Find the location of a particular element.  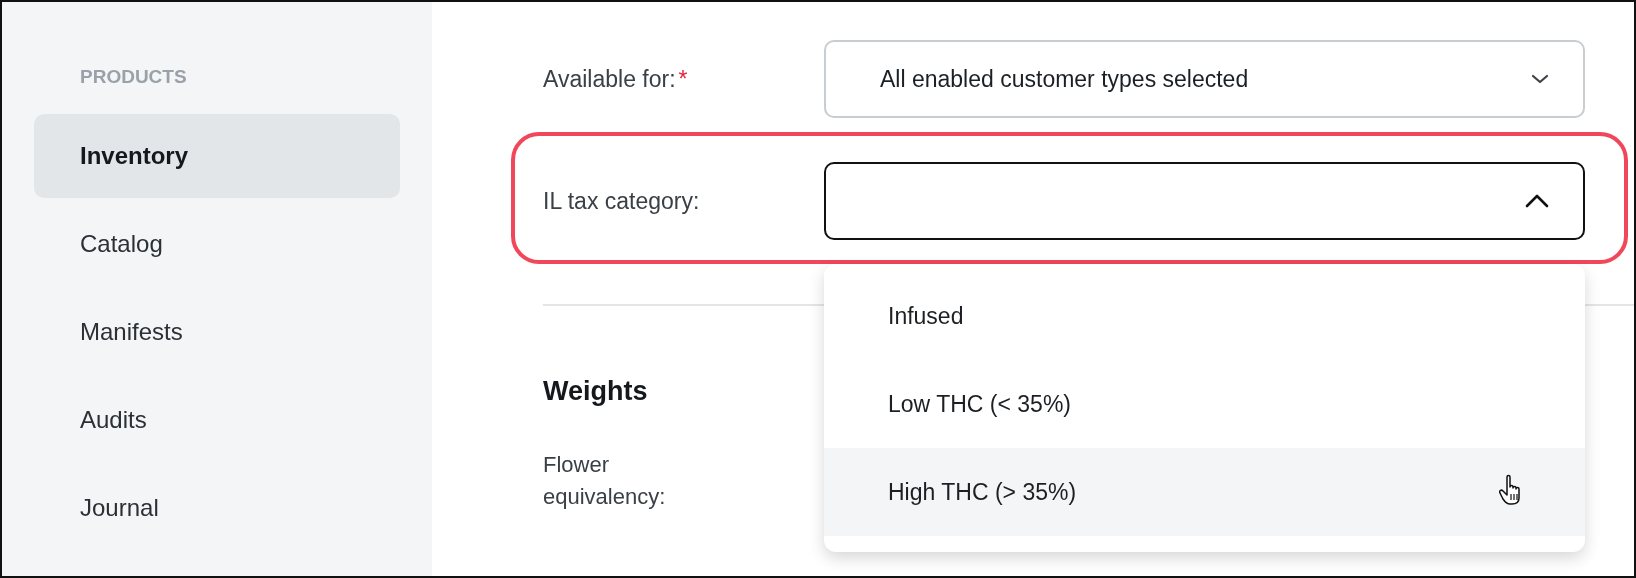

field-label: Flower equivalency: is located at coordinates (605, 481).